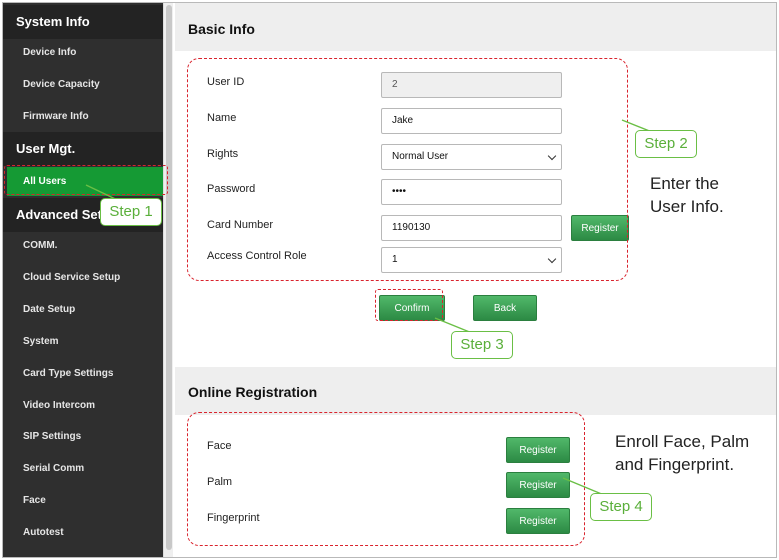 This screenshot has height=560, width=779. Describe the element at coordinates (83, 469) in the screenshot. I see `sidebar-item-serial-comm: Serial Comm` at that location.